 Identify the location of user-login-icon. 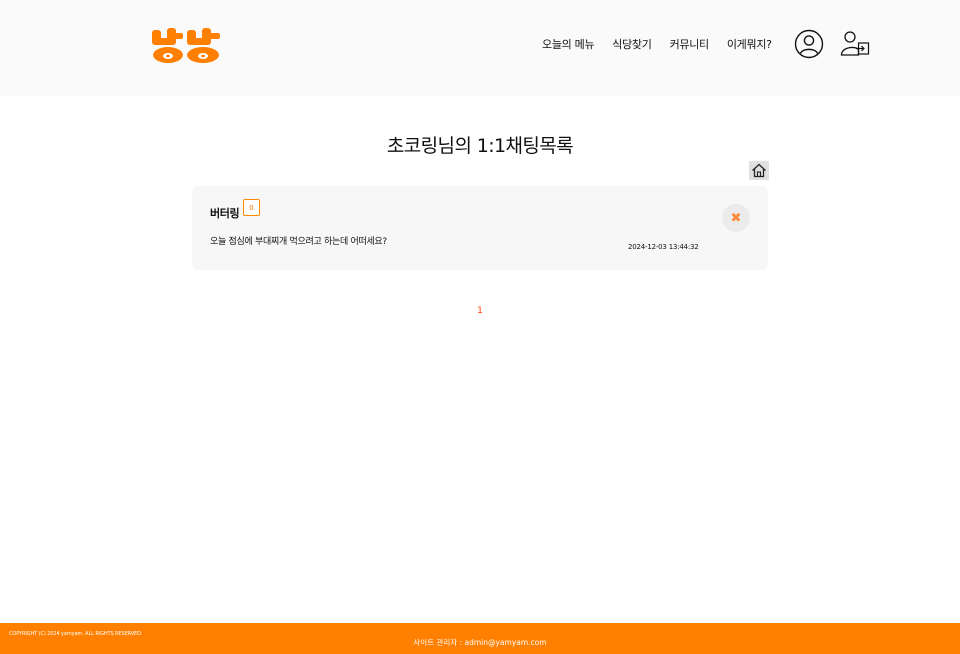
(855, 44).